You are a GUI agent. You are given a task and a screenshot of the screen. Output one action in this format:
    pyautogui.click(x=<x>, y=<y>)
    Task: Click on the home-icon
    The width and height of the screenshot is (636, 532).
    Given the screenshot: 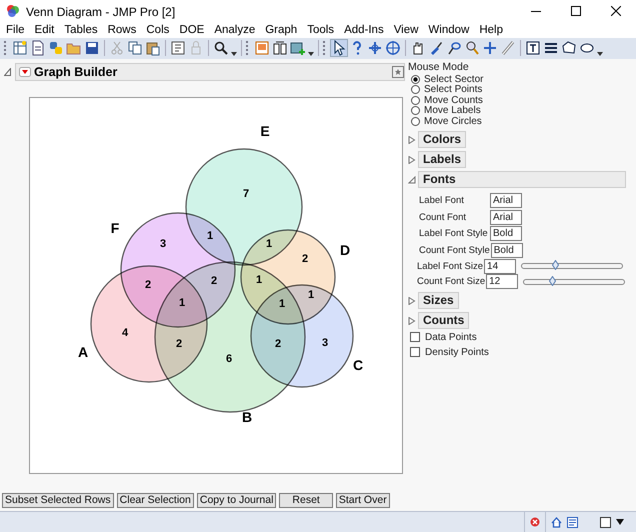 What is the action you would take?
    pyautogui.click(x=556, y=522)
    